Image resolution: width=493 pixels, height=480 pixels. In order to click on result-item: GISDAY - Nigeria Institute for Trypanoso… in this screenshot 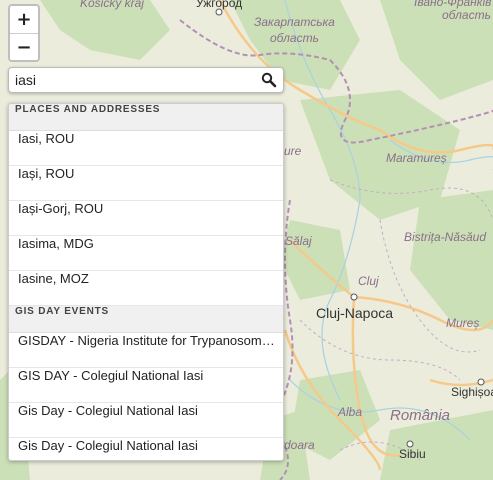, I will do `click(146, 350)`.